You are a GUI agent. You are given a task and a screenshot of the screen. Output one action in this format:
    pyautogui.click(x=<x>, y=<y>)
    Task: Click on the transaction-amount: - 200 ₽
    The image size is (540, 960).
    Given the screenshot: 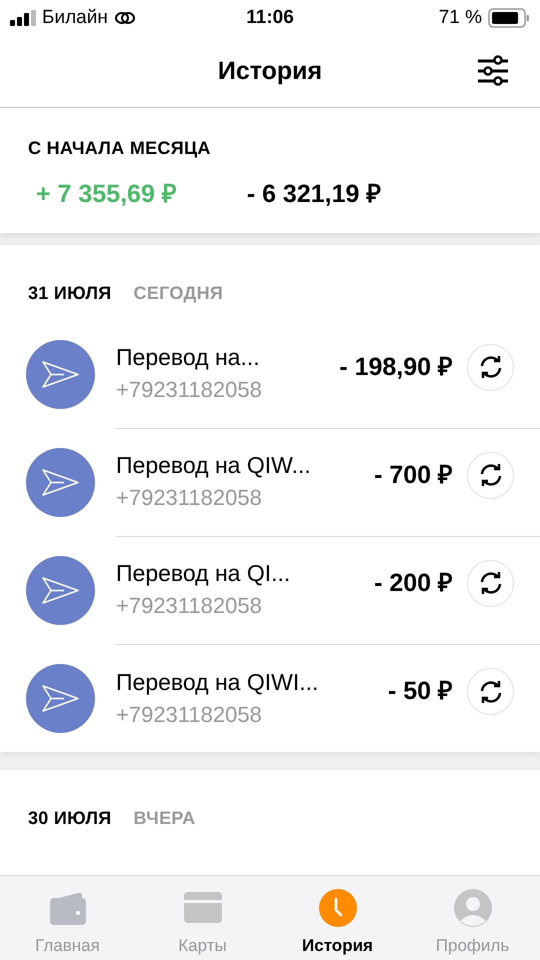 What is the action you would take?
    pyautogui.click(x=413, y=583)
    